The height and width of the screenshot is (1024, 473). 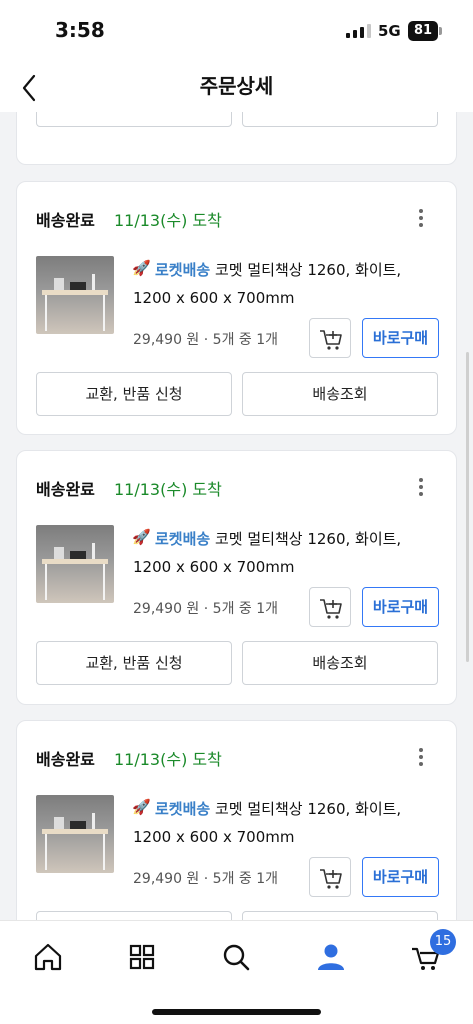 What do you see at coordinates (467, 507) in the screenshot?
I see `scrollbar` at bounding box center [467, 507].